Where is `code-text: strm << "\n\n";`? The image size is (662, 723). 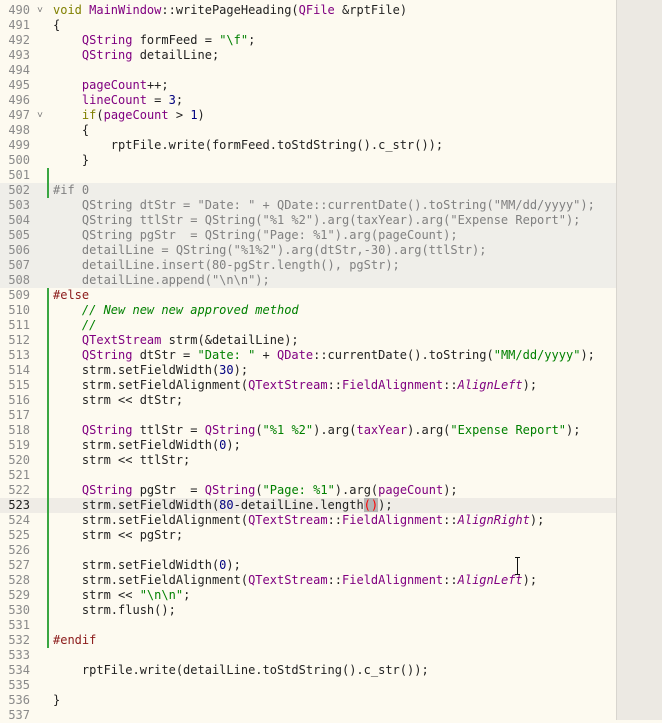 code-text: strm << "\n\n"; is located at coordinates (121, 595).